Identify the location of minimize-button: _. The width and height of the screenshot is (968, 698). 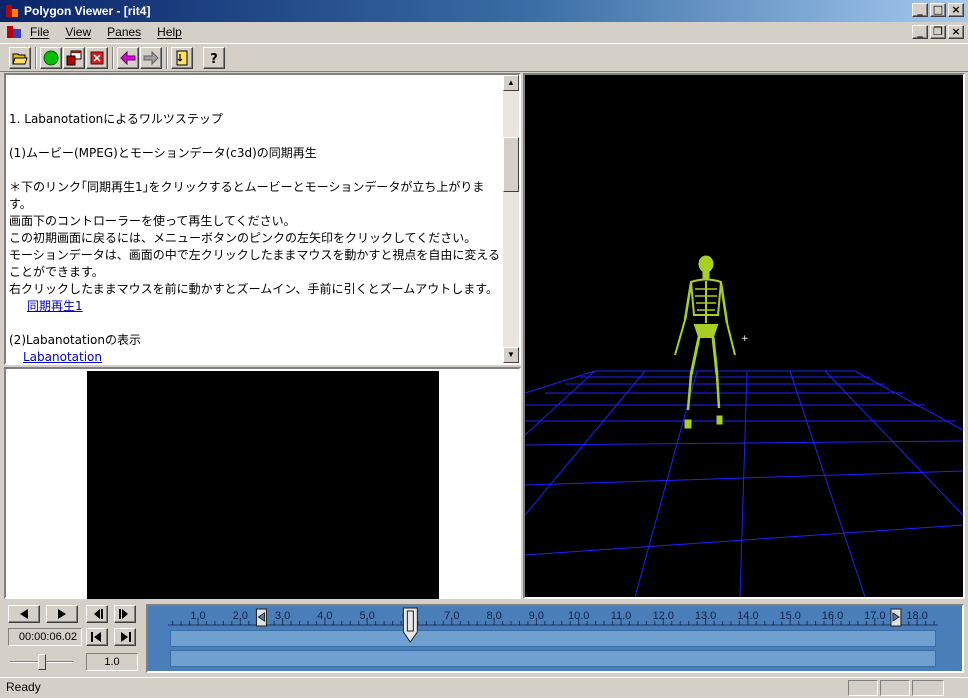
(920, 10).